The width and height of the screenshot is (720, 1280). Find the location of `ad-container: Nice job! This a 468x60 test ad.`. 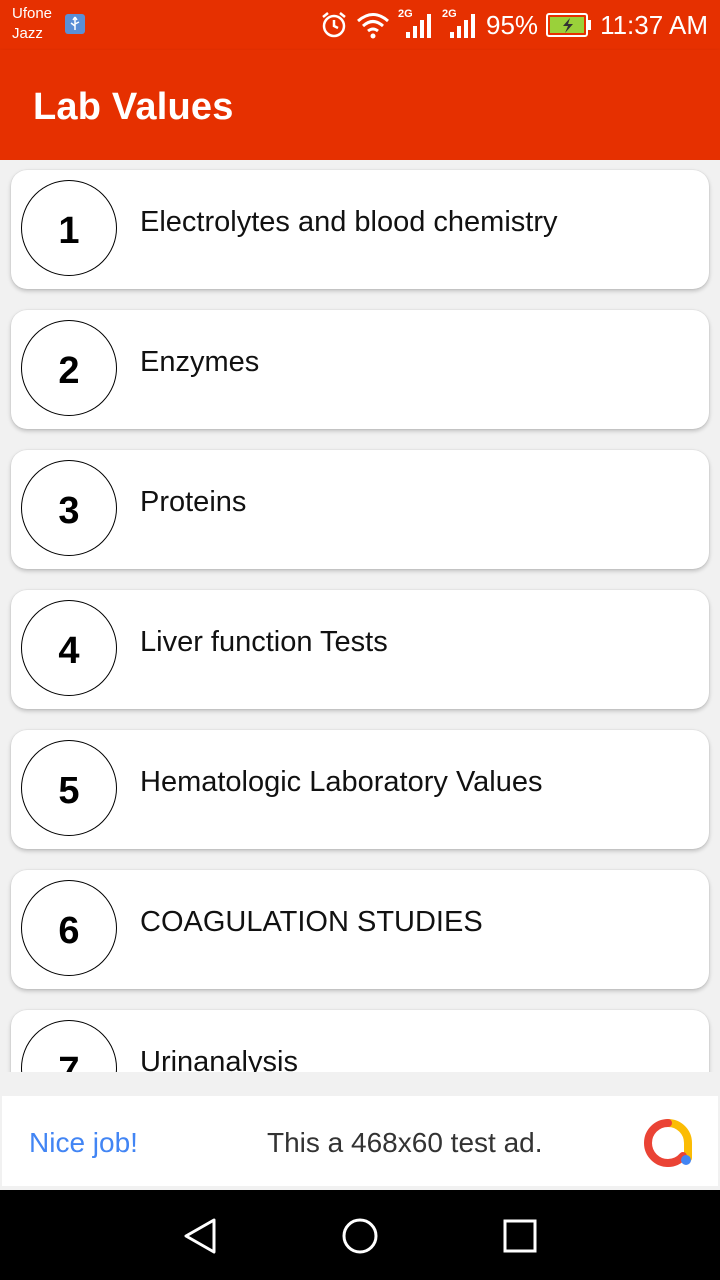

ad-container: Nice job! This a 468x60 test ad. is located at coordinates (360, 1141).